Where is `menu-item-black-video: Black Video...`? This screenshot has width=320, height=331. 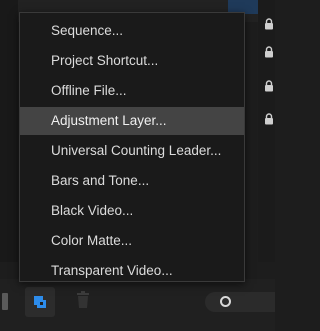
menu-item-black-video: Black Video... is located at coordinates (132, 211).